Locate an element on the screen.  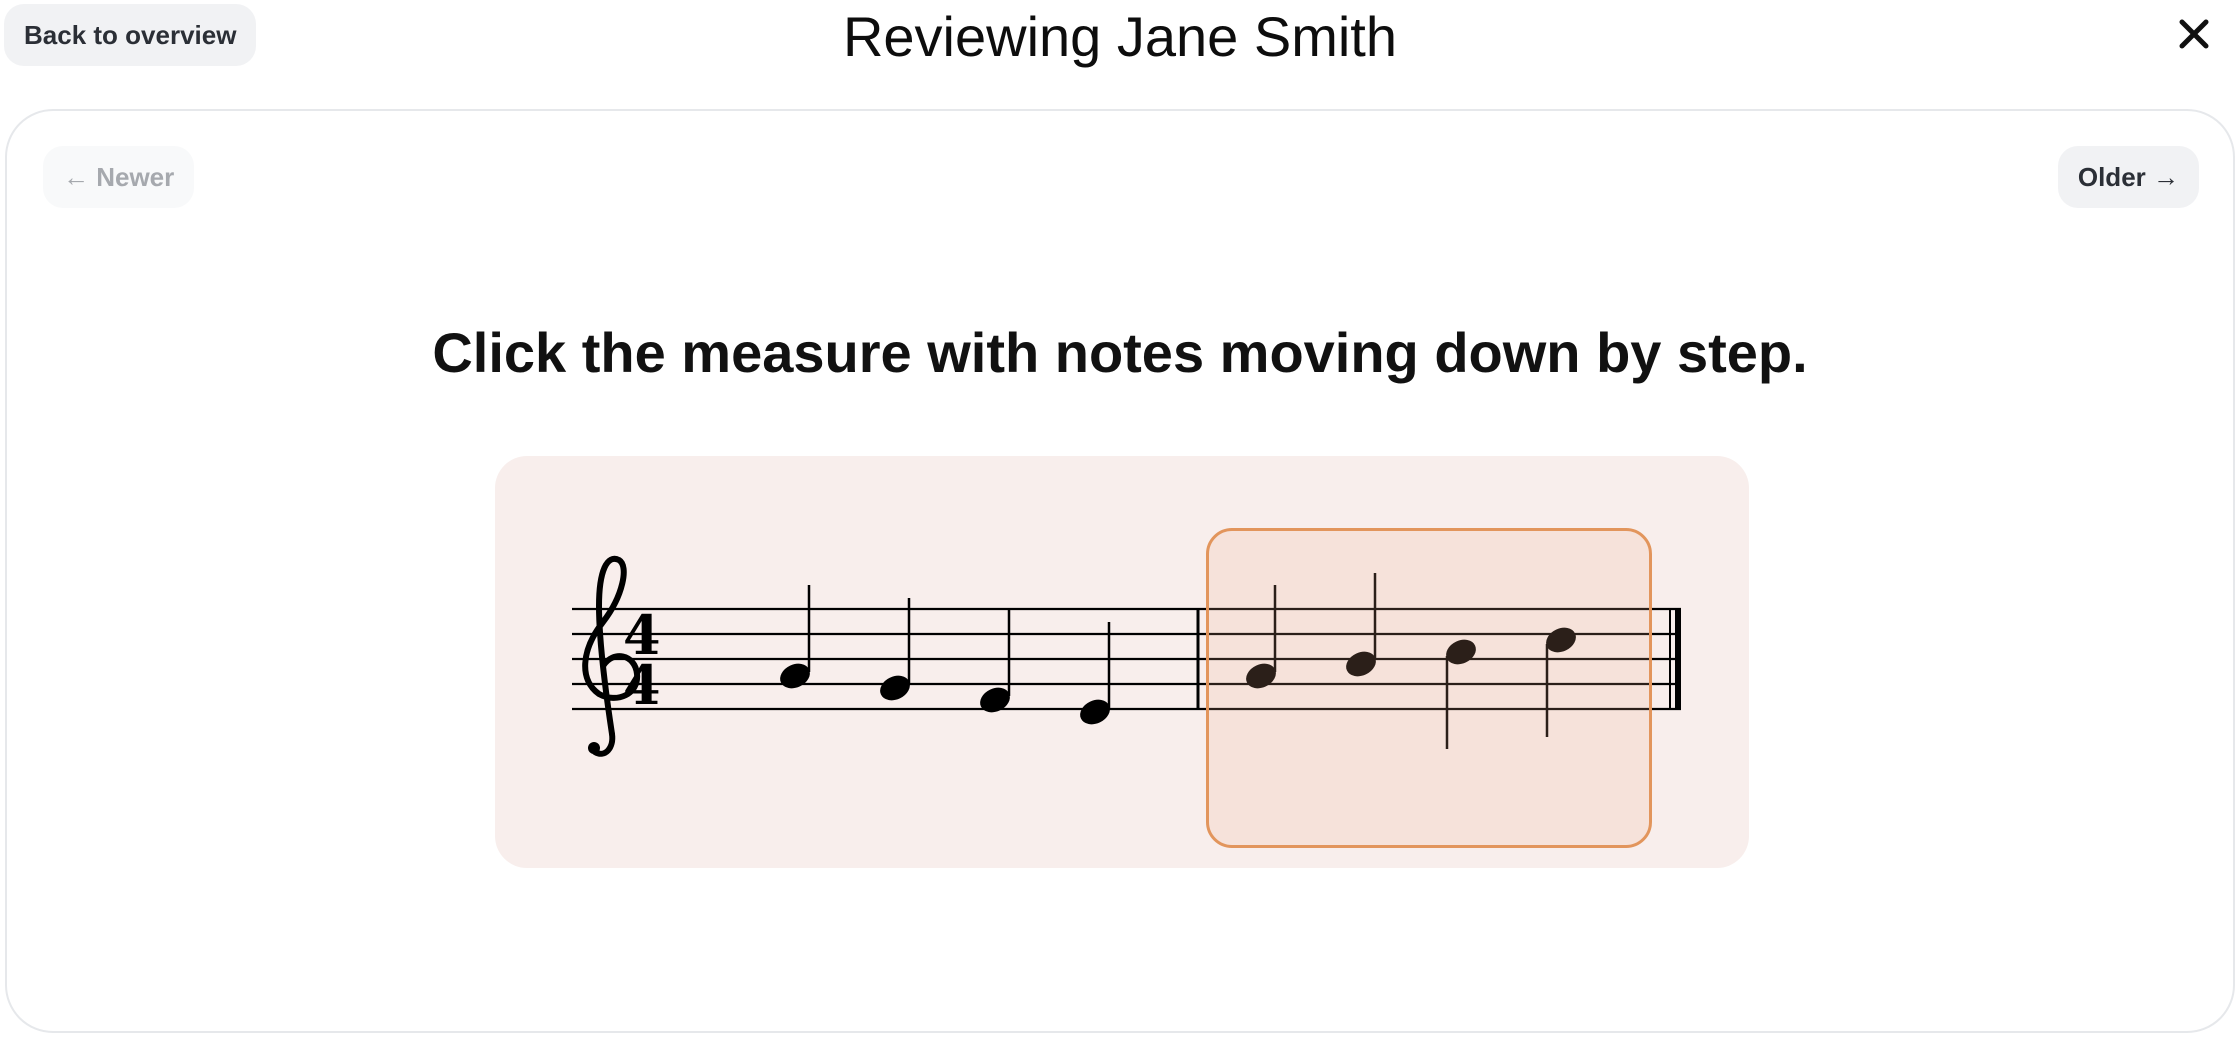
older-button: Older → is located at coordinates (2128, 177).